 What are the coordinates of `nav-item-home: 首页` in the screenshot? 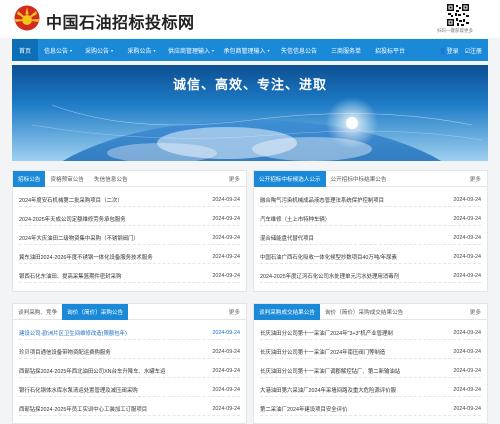 It's located at (25, 50).